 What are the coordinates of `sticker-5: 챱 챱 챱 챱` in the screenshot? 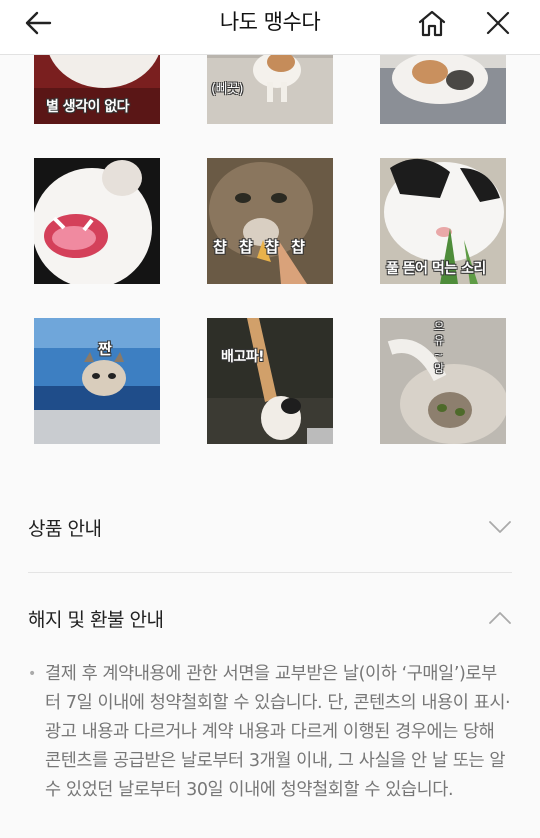 It's located at (270, 221).